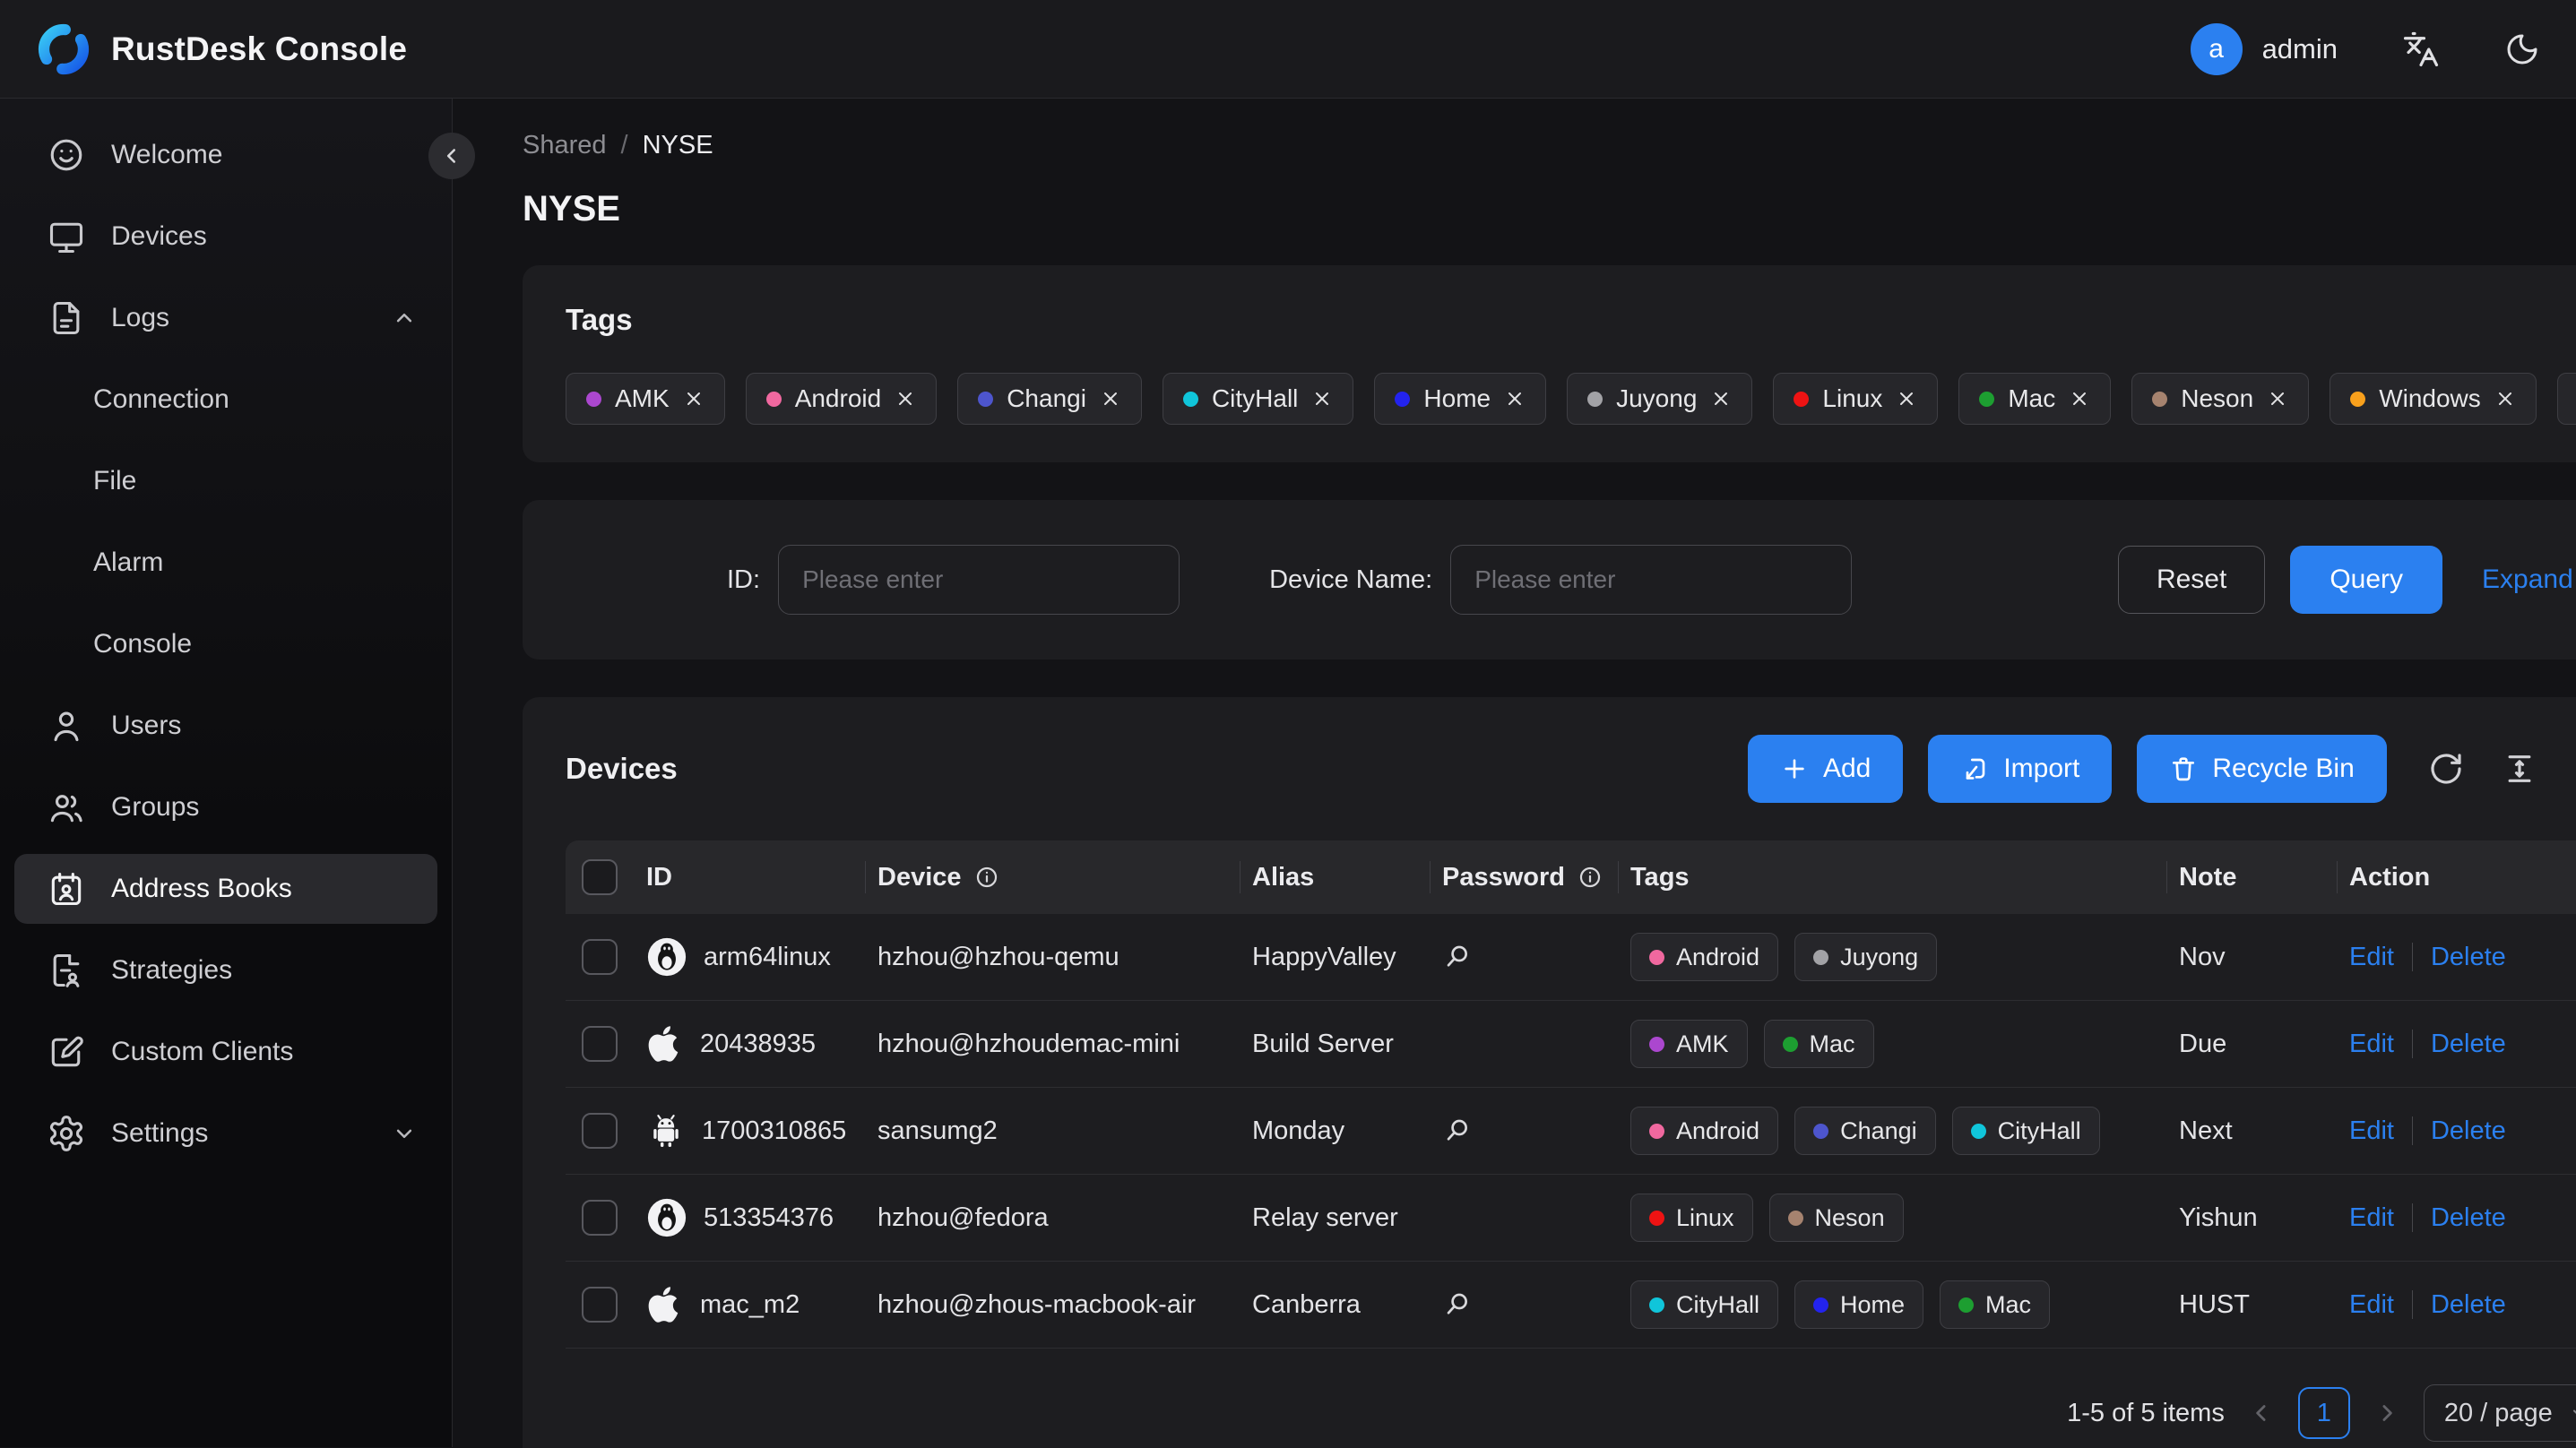 This screenshot has height=1448, width=2576. Describe the element at coordinates (404, 318) in the screenshot. I see `chevron-up-icon` at that location.